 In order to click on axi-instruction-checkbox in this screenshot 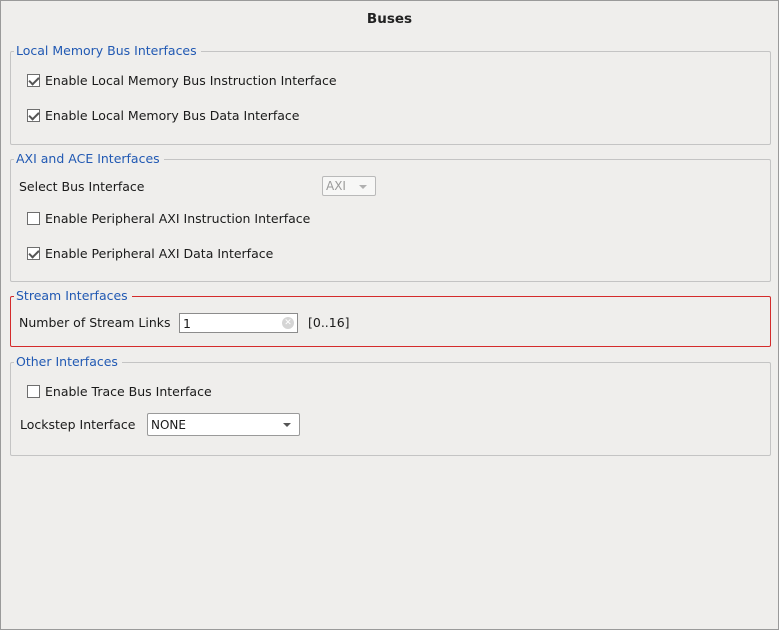, I will do `click(33, 218)`.